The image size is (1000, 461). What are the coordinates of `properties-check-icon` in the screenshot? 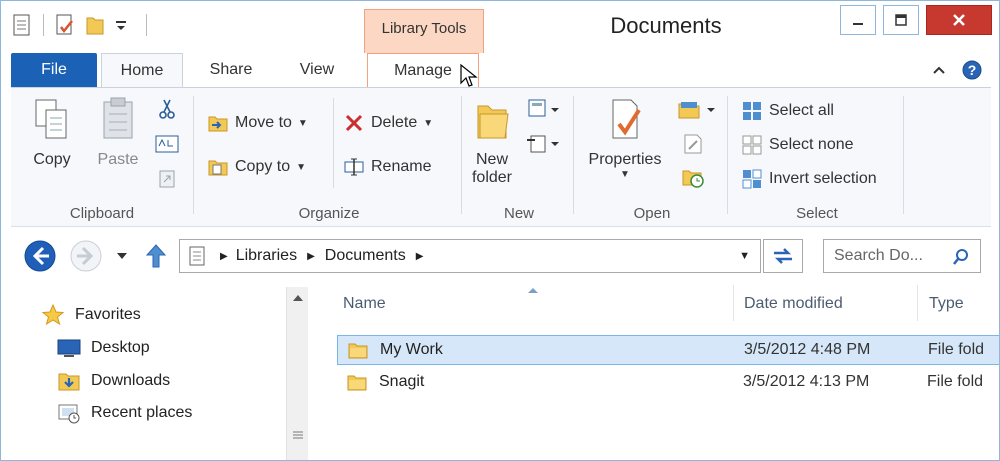 It's located at (65, 25).